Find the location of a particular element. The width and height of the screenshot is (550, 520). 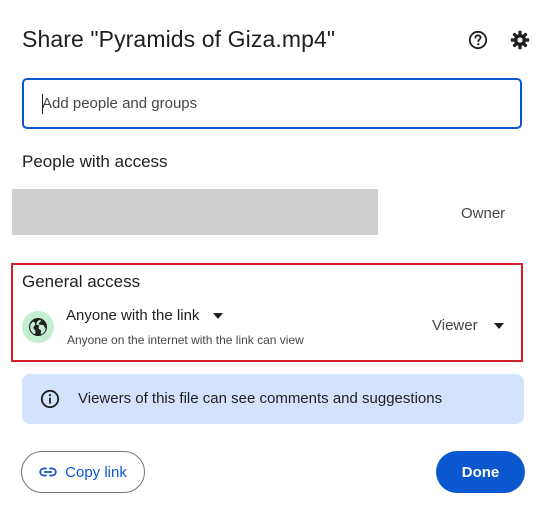

link-access-label: Anyone with the link is located at coordinates (133, 315).